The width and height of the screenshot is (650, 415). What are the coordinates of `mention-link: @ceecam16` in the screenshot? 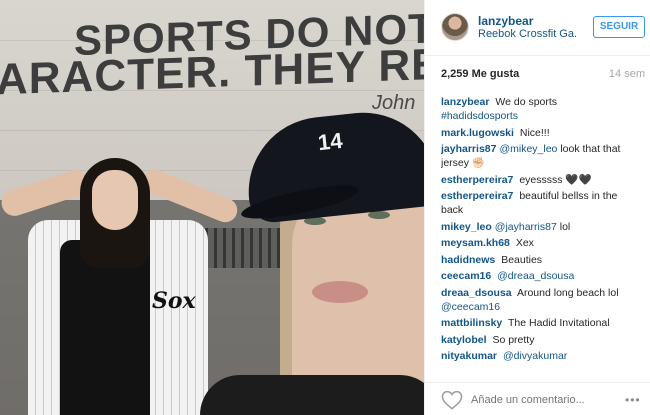 It's located at (541, 307).